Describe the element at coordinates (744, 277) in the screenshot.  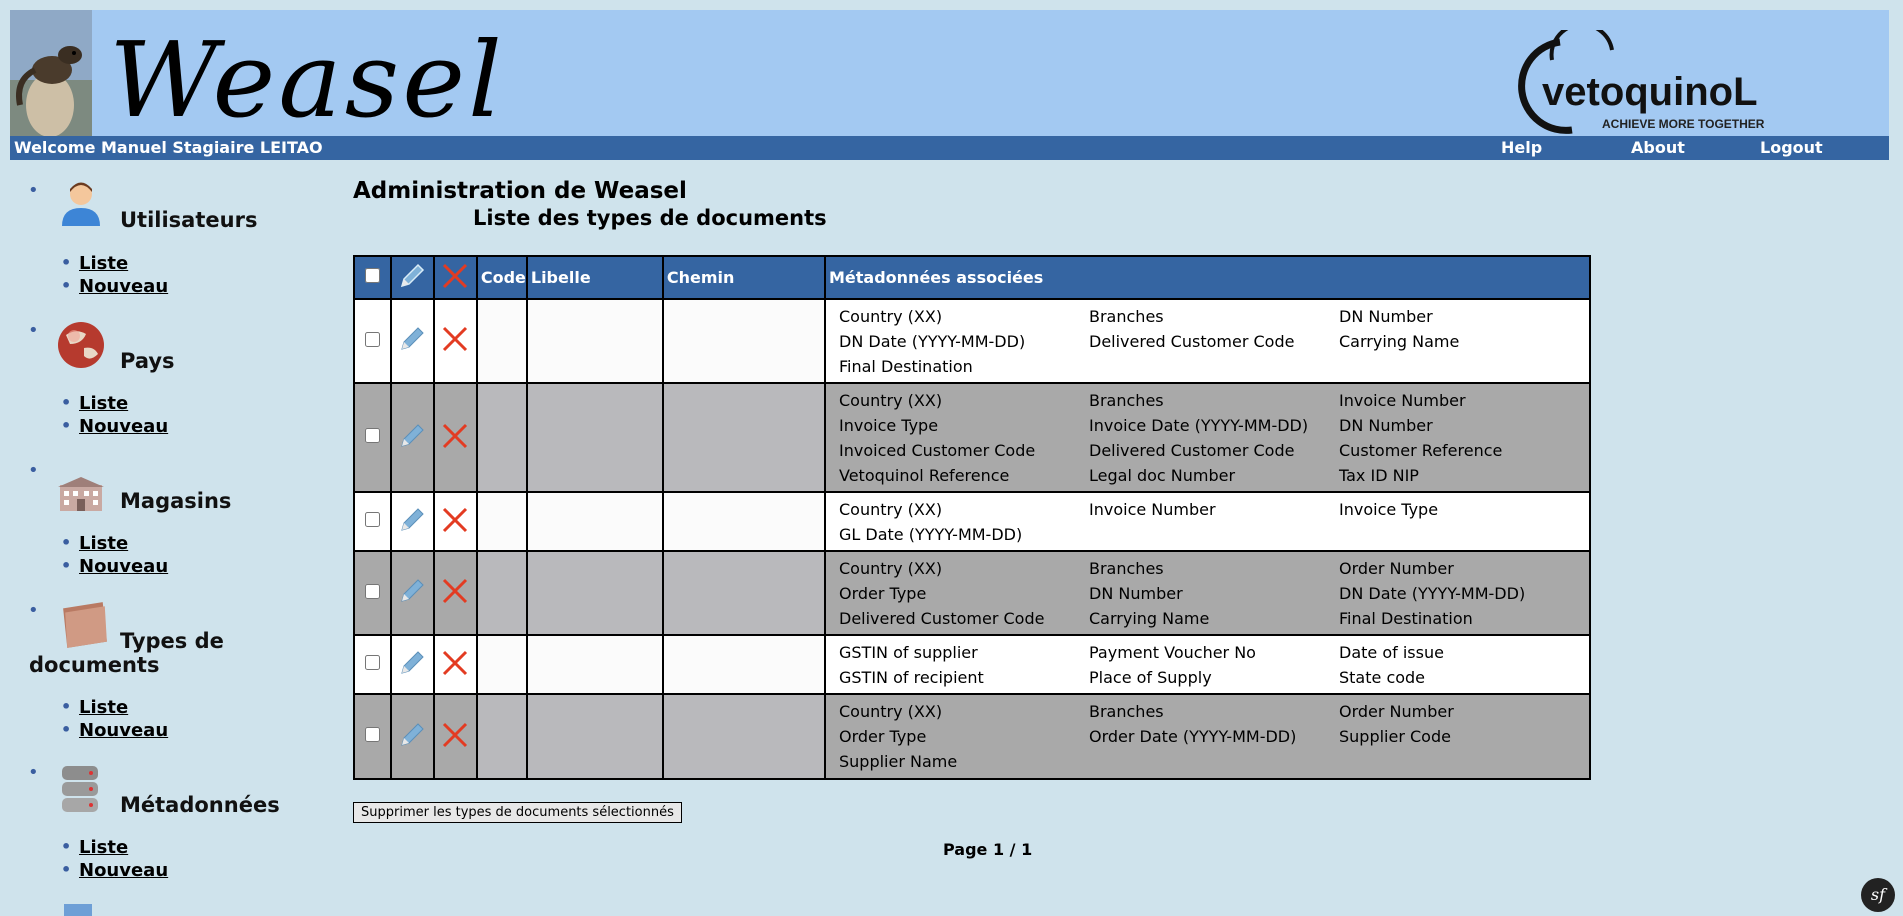
I see `column-header-chemin: Chemin` at that location.